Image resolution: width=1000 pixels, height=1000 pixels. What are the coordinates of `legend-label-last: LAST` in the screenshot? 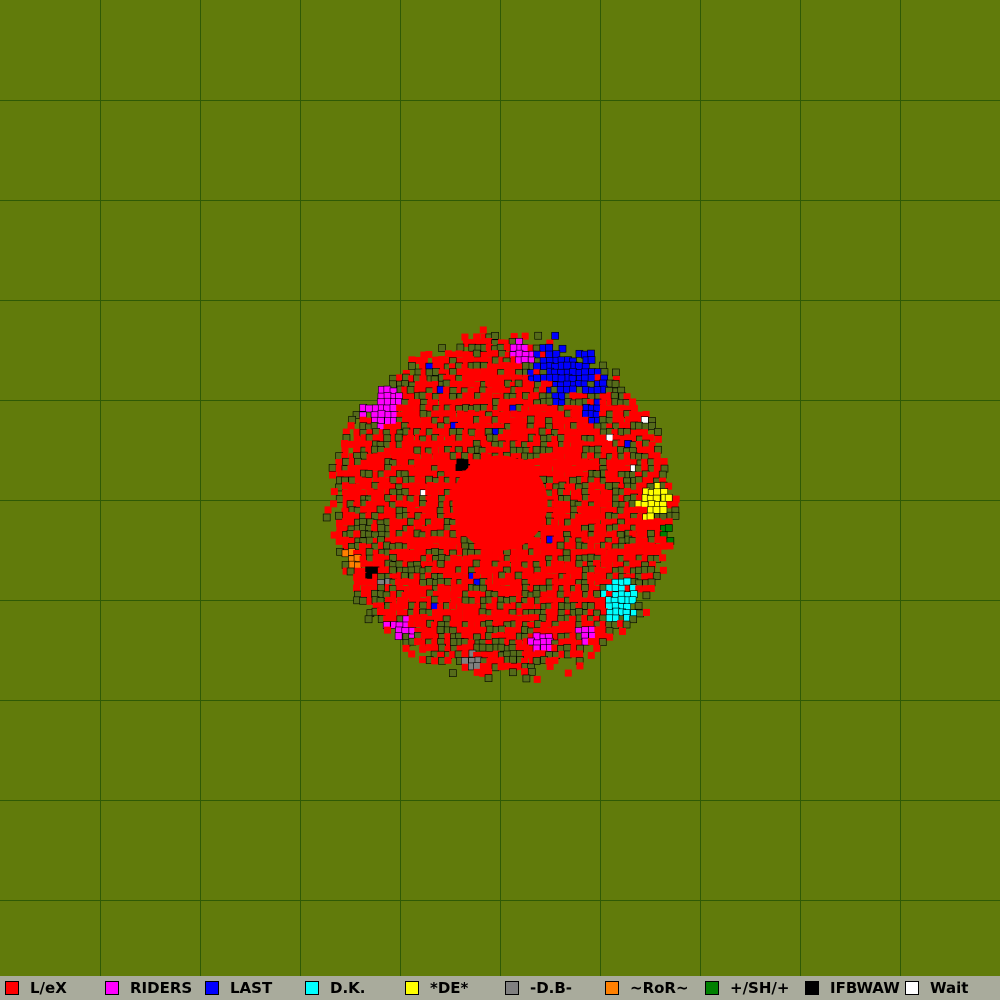 It's located at (251, 988).